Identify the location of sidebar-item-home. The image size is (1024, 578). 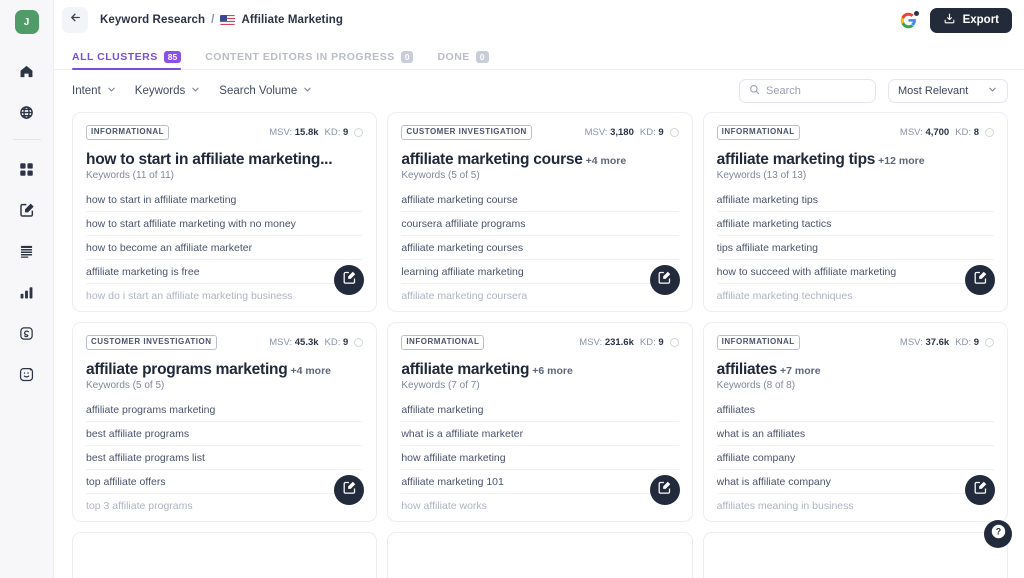
(27, 71).